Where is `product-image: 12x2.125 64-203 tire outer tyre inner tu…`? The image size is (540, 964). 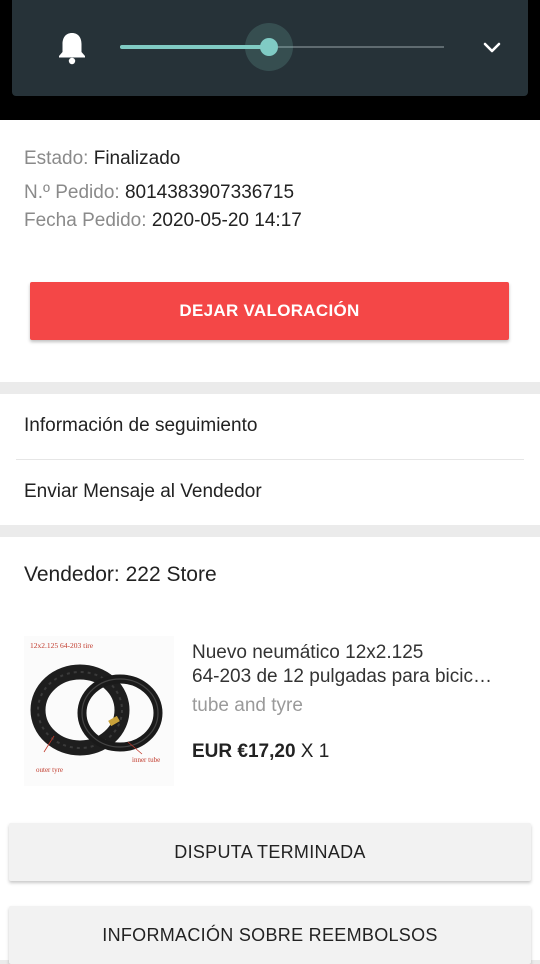 product-image: 12x2.125 64-203 tire outer tyre inner tu… is located at coordinates (99, 711).